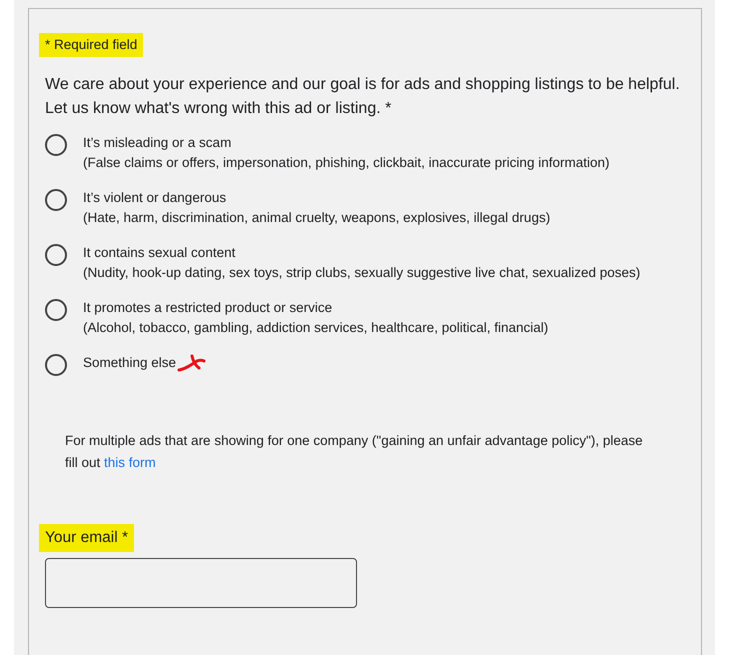 The height and width of the screenshot is (655, 745). What do you see at coordinates (154, 198) in the screenshot?
I see `option-label: It’s violent or dangerous` at bounding box center [154, 198].